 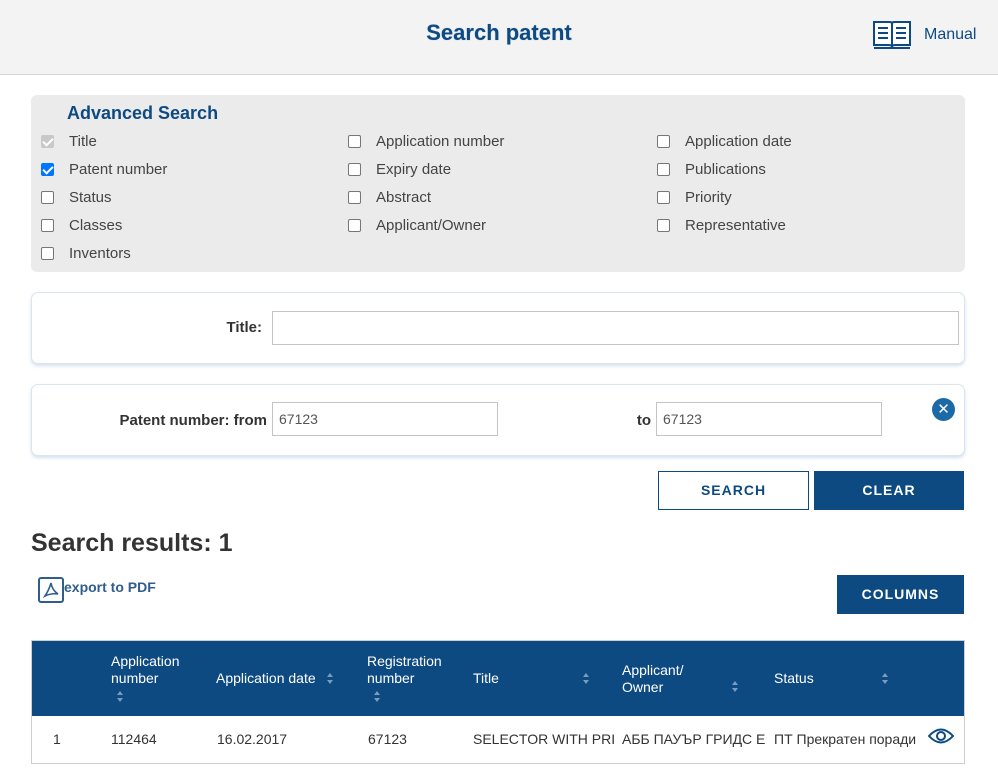 I want to click on manual-link: Manual, so click(x=924, y=35).